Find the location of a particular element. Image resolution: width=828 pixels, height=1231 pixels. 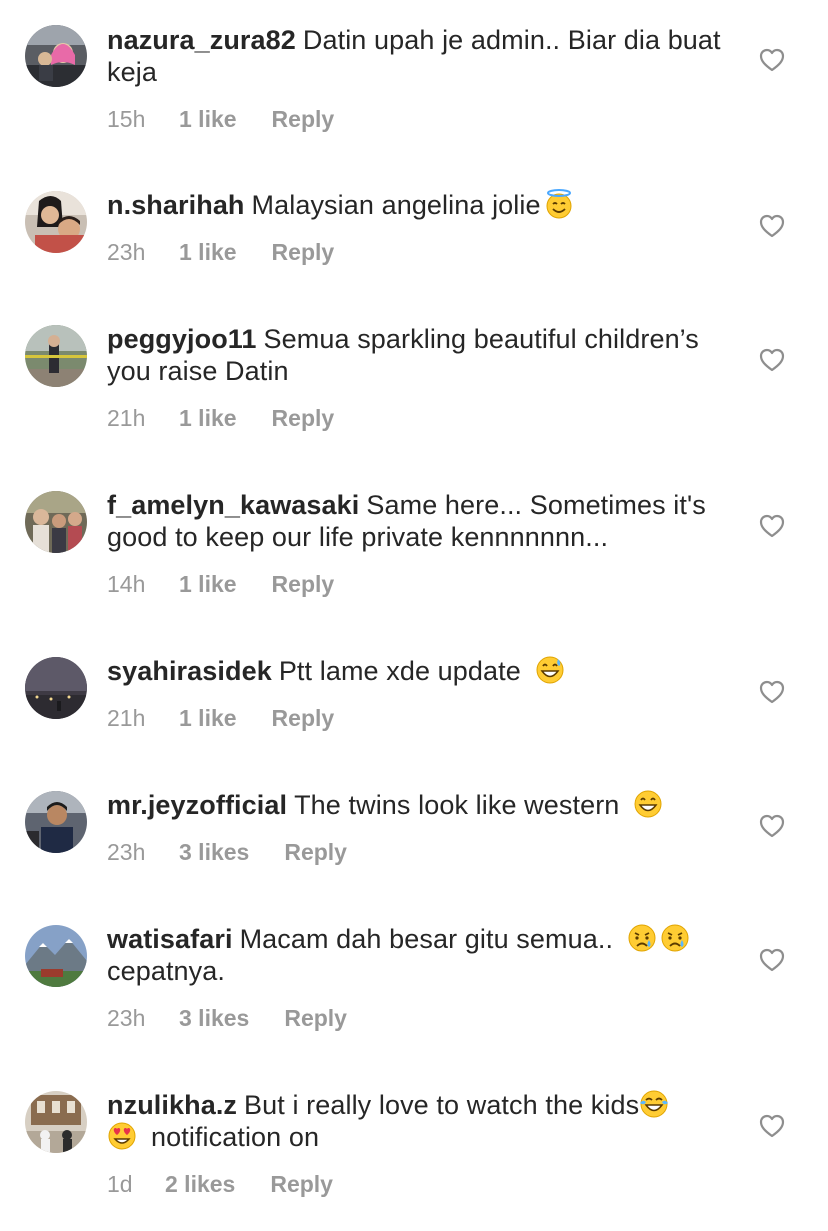

comment-username: n.sharihah is located at coordinates (176, 205).